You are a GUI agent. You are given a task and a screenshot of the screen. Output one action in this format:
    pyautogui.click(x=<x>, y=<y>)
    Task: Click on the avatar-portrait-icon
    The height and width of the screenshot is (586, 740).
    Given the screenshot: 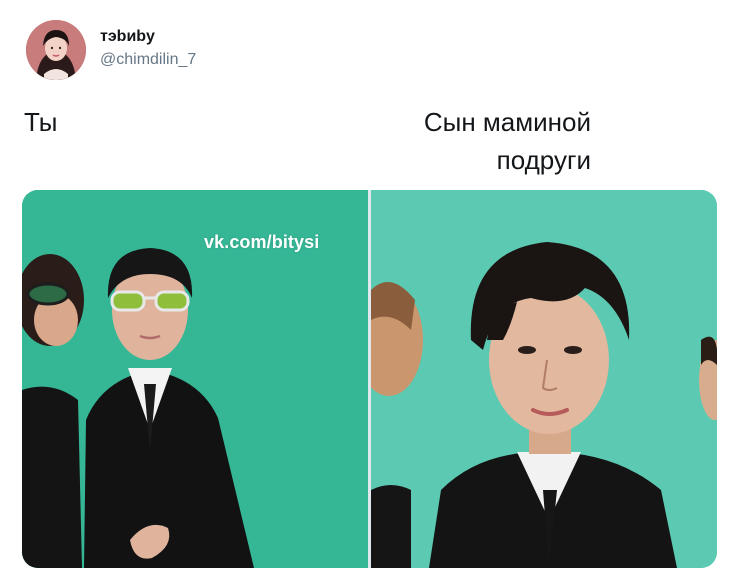 What is the action you would take?
    pyautogui.click(x=56, y=50)
    